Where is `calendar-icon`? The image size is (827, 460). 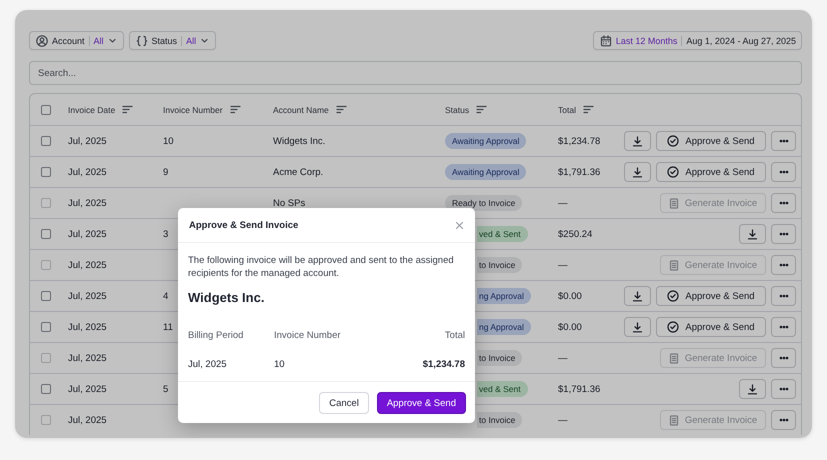 calendar-icon is located at coordinates (606, 40).